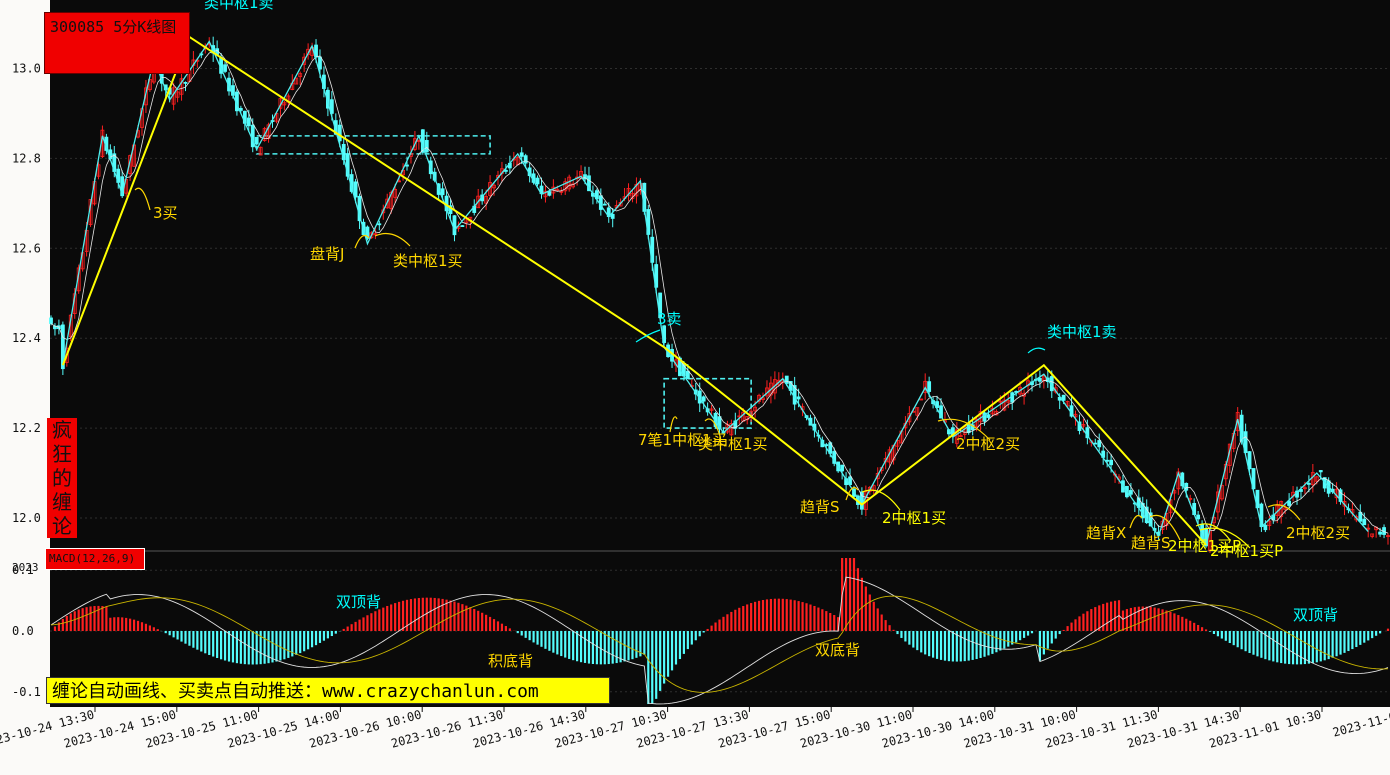 The width and height of the screenshot is (1390, 775). Describe the element at coordinates (165, 213) in the screenshot. I see `kline-annotation: 3买` at that location.